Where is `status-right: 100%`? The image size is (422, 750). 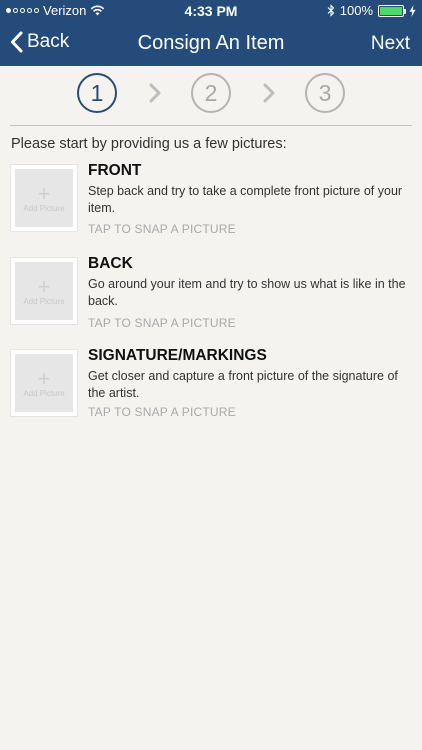
status-right: 100% is located at coordinates (371, 10).